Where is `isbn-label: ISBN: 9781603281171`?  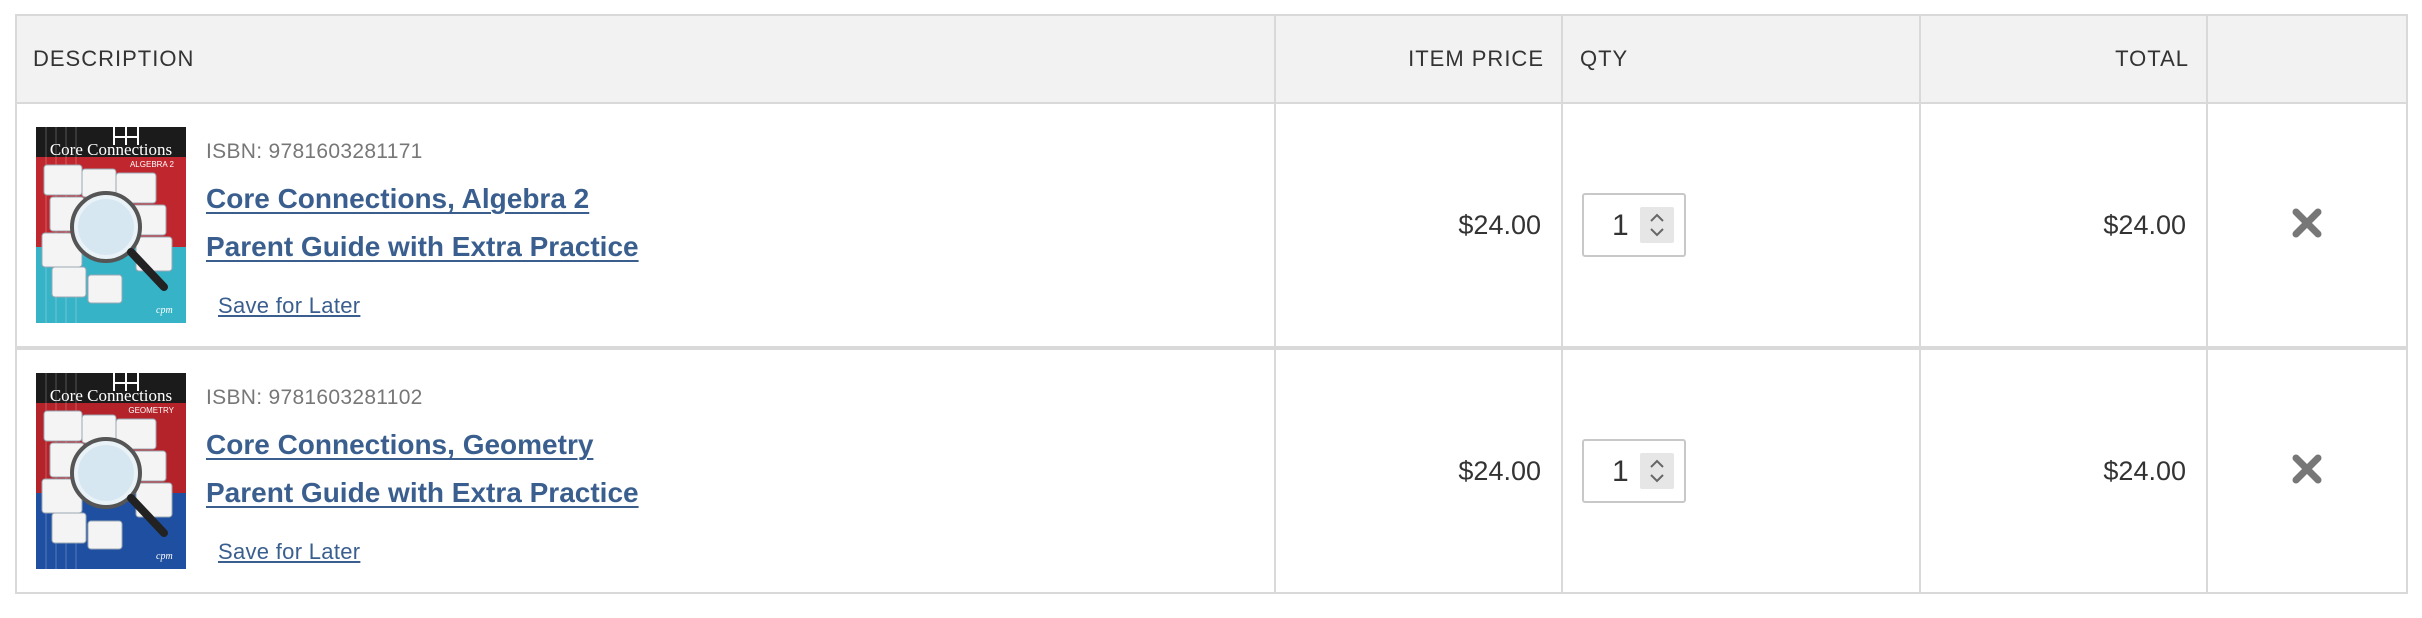 isbn-label: ISBN: 9781603281171 is located at coordinates (314, 151).